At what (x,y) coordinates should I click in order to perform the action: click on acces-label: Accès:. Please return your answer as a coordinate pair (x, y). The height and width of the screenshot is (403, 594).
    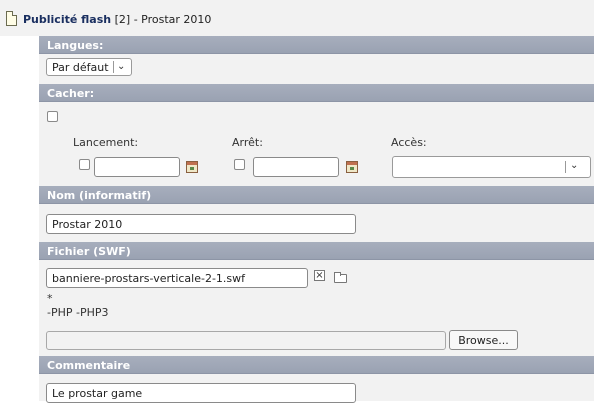
    Looking at the image, I should click on (409, 142).